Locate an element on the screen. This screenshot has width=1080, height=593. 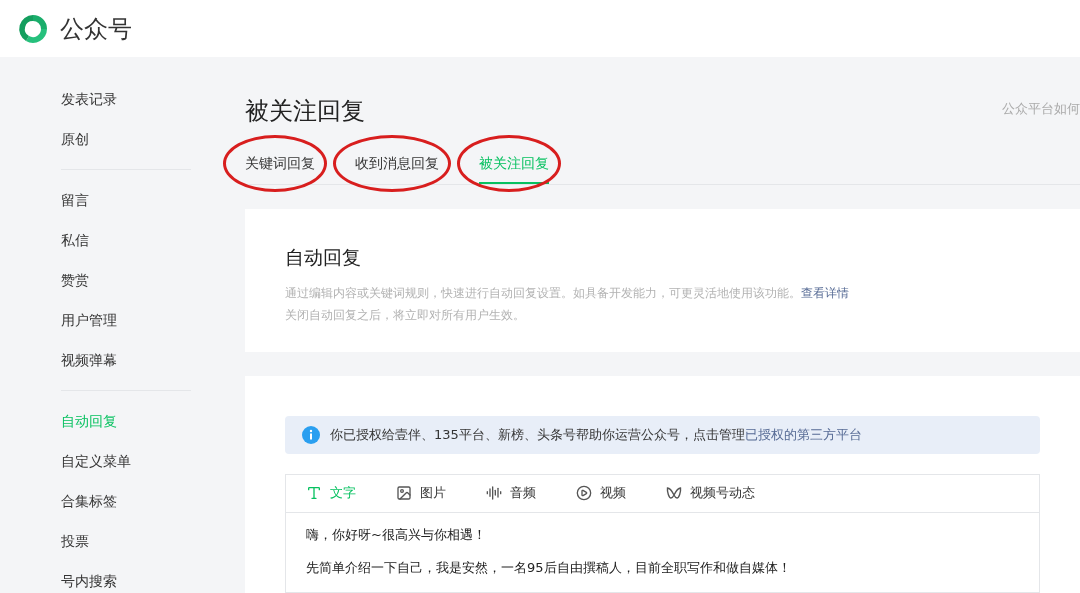
sidebar-item: 赞赏 is located at coordinates (126, 280).